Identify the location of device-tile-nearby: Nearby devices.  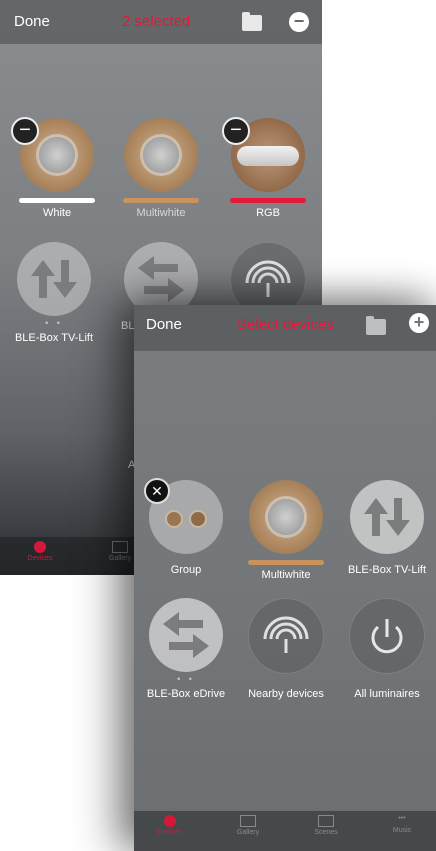
(286, 649).